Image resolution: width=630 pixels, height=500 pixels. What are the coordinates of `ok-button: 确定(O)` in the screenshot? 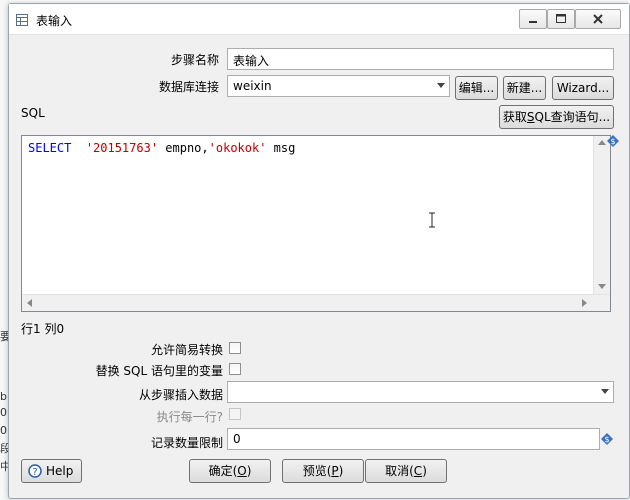 It's located at (230, 471).